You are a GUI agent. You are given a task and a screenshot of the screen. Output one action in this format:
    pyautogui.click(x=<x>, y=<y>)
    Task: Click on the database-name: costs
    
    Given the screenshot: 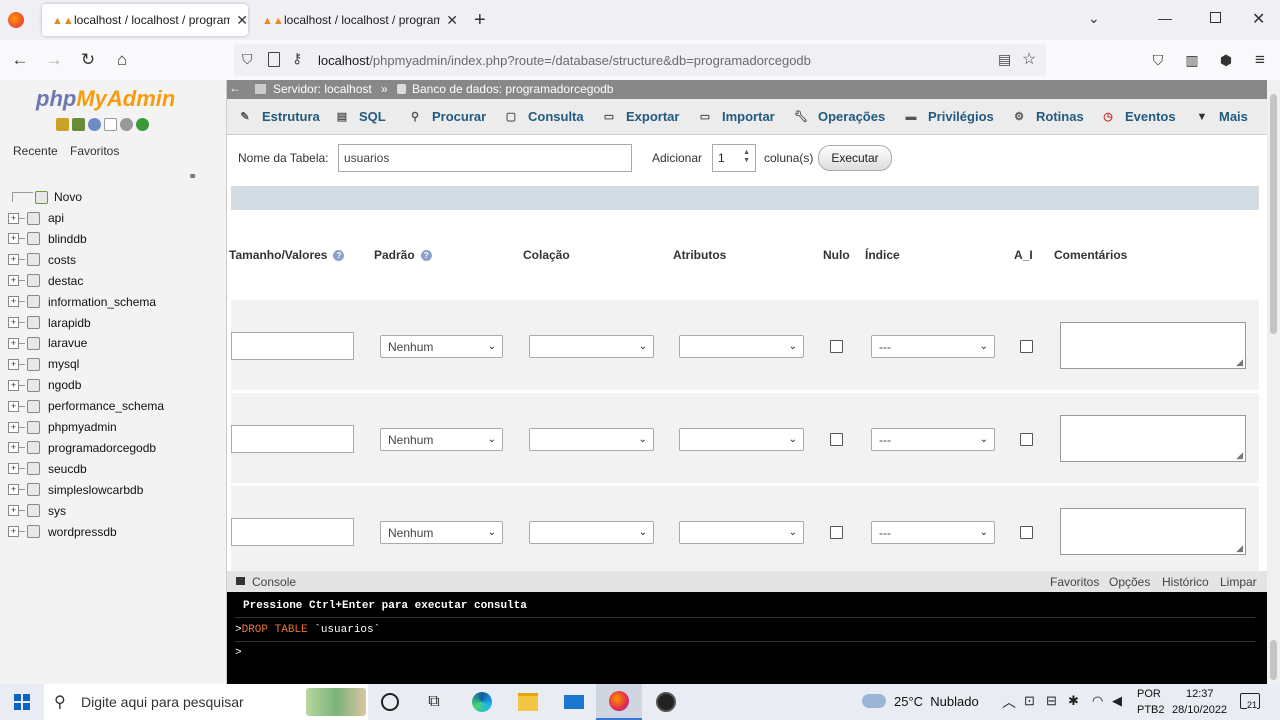 What is the action you would take?
    pyautogui.click(x=62, y=260)
    